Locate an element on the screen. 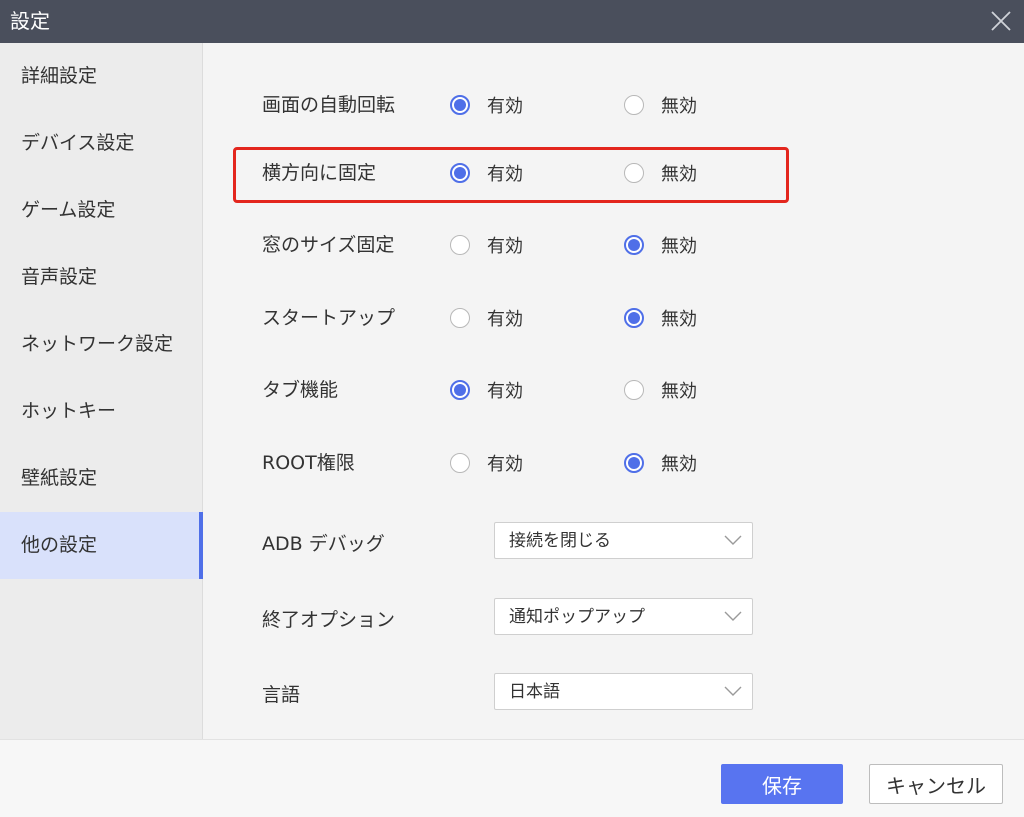 Image resolution: width=1024 pixels, height=817 pixels. sidebar-item-audio-settings: 音声設定 is located at coordinates (101, 277).